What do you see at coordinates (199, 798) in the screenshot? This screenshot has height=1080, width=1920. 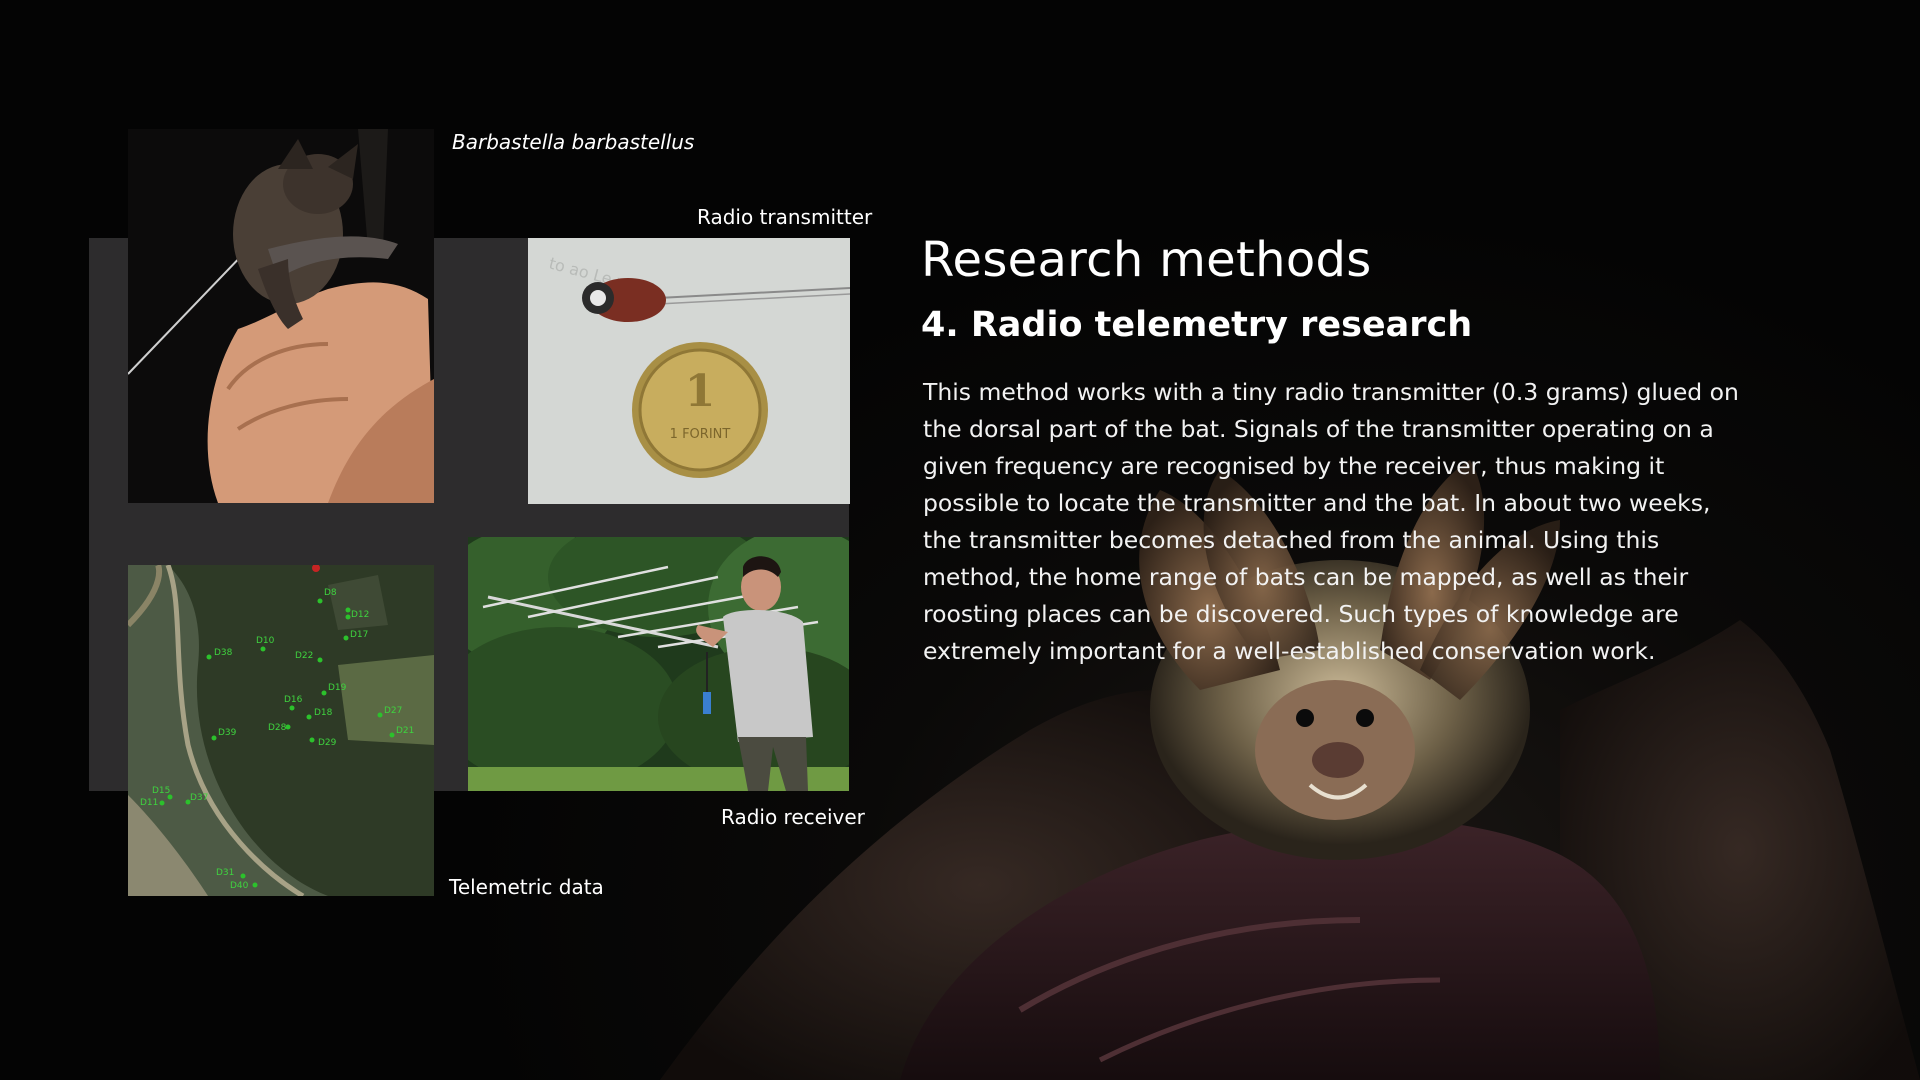 I see `map-label: D37` at bounding box center [199, 798].